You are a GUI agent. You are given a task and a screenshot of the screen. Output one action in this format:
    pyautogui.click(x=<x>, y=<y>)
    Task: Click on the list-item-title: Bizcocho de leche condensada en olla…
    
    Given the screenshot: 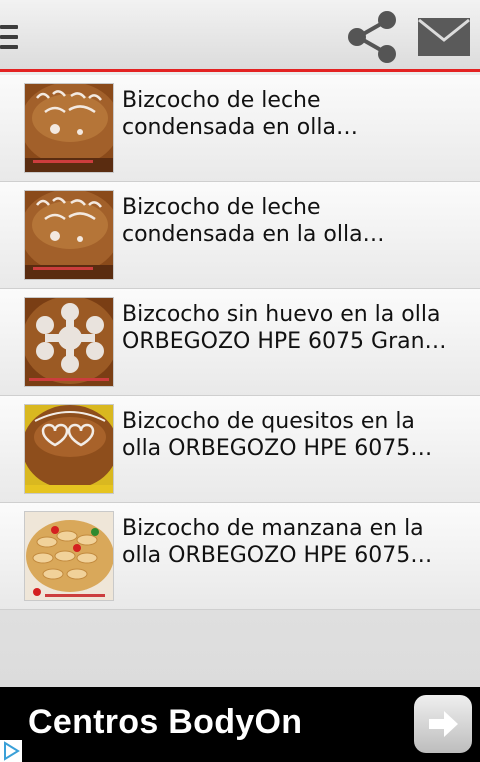 What is the action you would take?
    pyautogui.click(x=240, y=114)
    